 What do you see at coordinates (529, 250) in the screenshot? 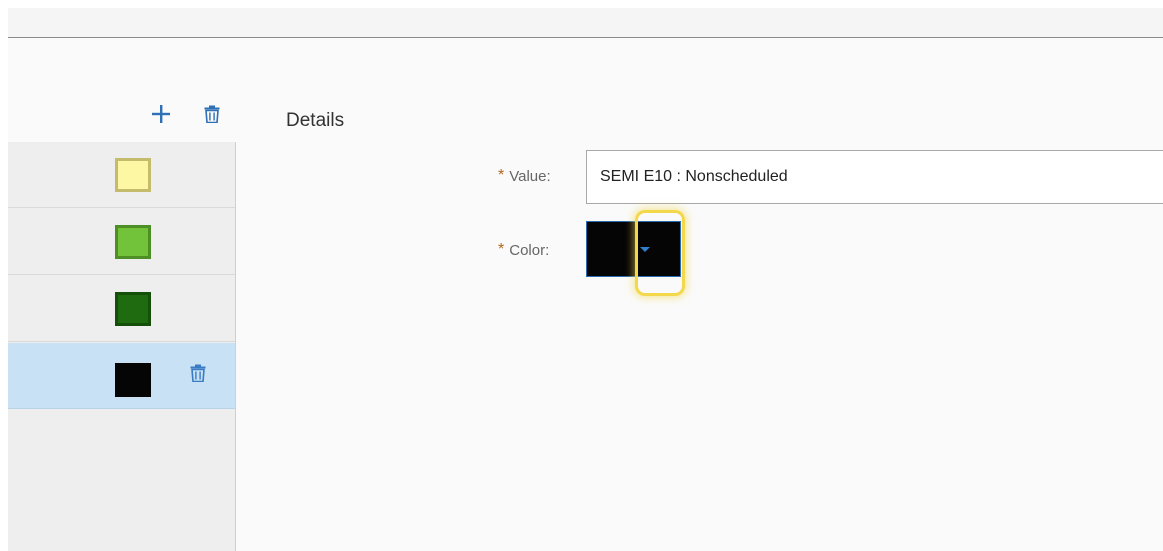
I see `color-label-text: Color:` at bounding box center [529, 250].